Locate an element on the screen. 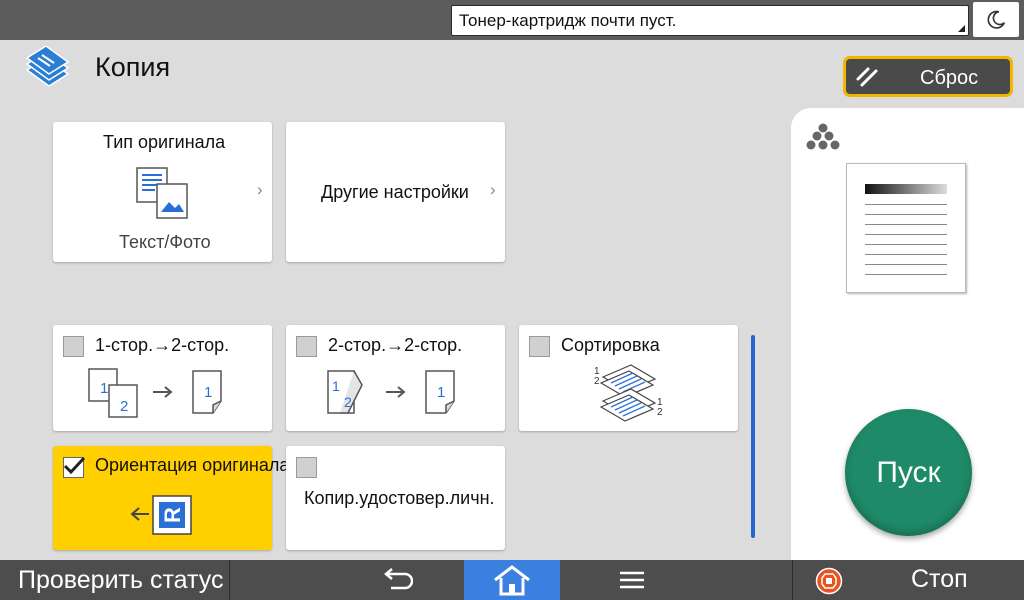 This screenshot has height=600, width=1024. other-settings-tile: Другие настройки › is located at coordinates (395, 192).